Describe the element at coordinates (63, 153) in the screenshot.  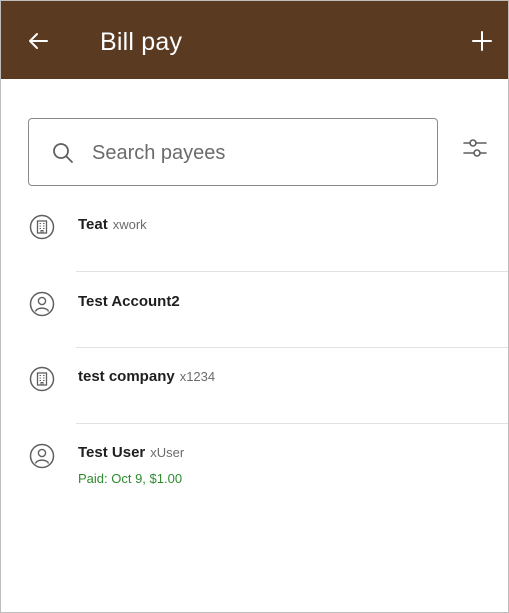
I see `search-icon` at that location.